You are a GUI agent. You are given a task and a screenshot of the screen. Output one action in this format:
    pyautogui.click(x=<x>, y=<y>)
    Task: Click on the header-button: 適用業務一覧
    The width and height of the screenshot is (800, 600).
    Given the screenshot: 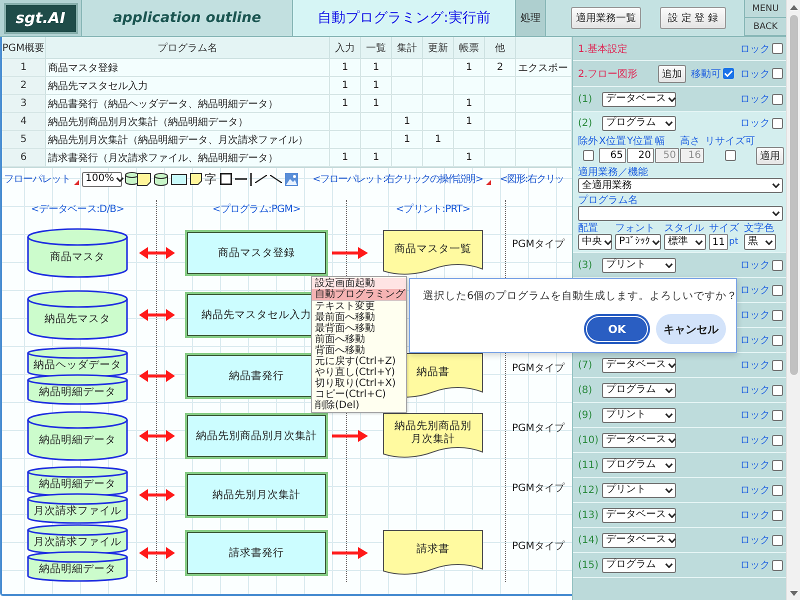 What is the action you would take?
    pyautogui.click(x=606, y=18)
    